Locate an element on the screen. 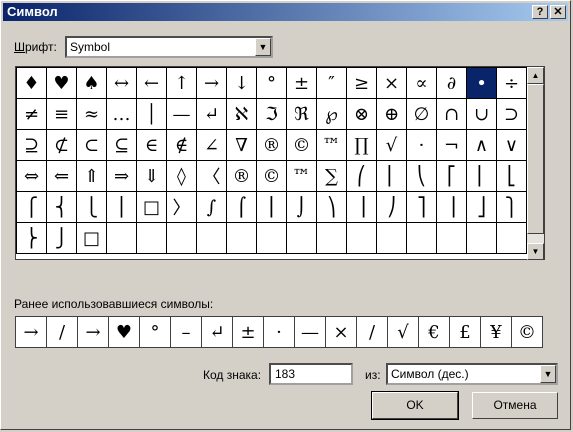 This screenshot has height=432, width=573. symbol-cell: ∧ is located at coordinates (481, 145).